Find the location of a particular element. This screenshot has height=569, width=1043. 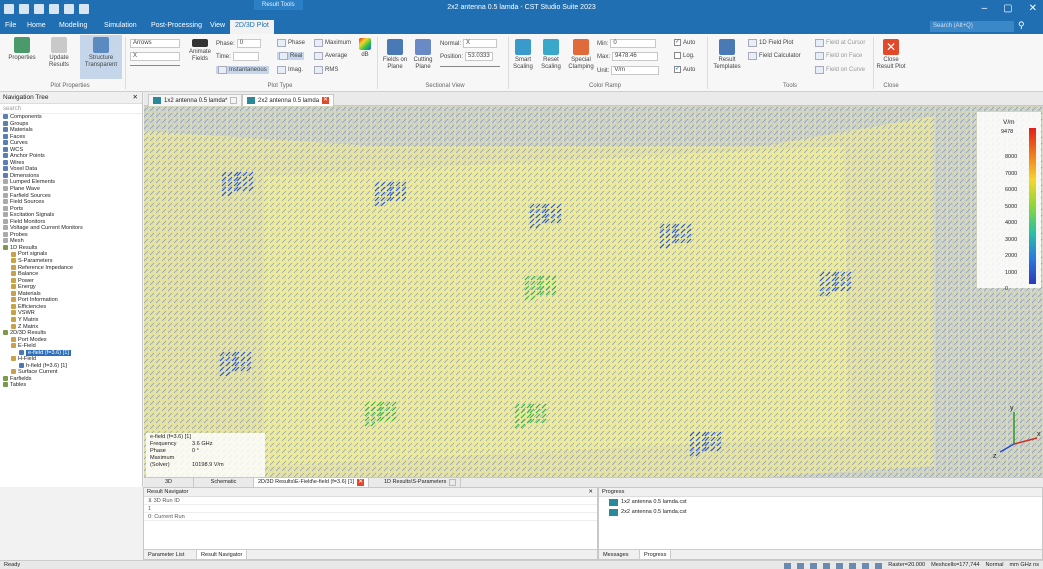

tab-home: Home is located at coordinates (36, 25).